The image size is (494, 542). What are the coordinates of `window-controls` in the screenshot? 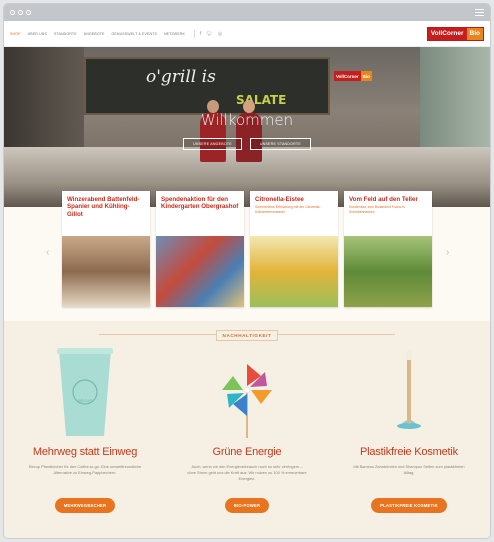 It's located at (20, 12).